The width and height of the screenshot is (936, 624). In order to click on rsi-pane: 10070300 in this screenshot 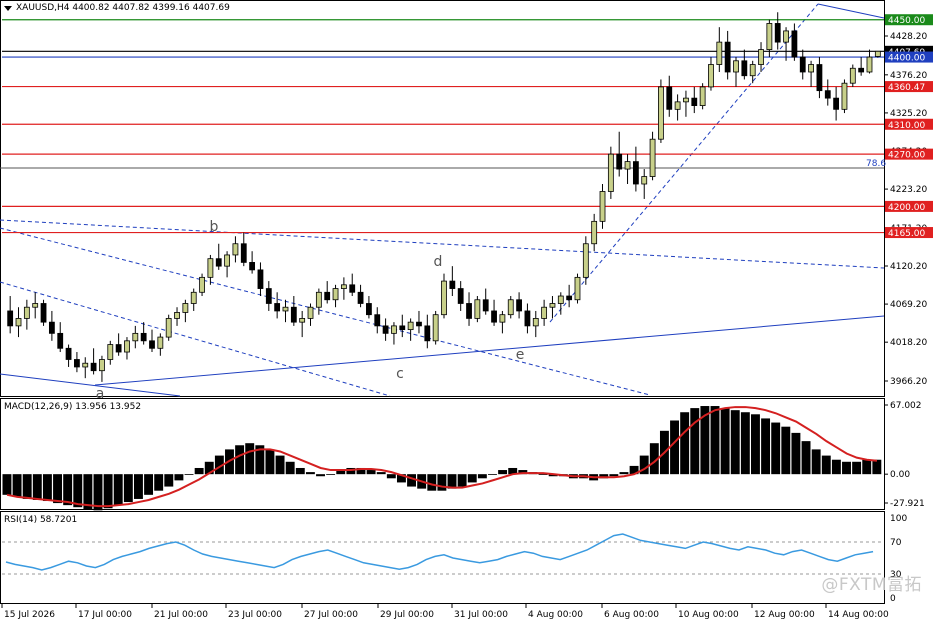, I will do `click(454, 558)`.